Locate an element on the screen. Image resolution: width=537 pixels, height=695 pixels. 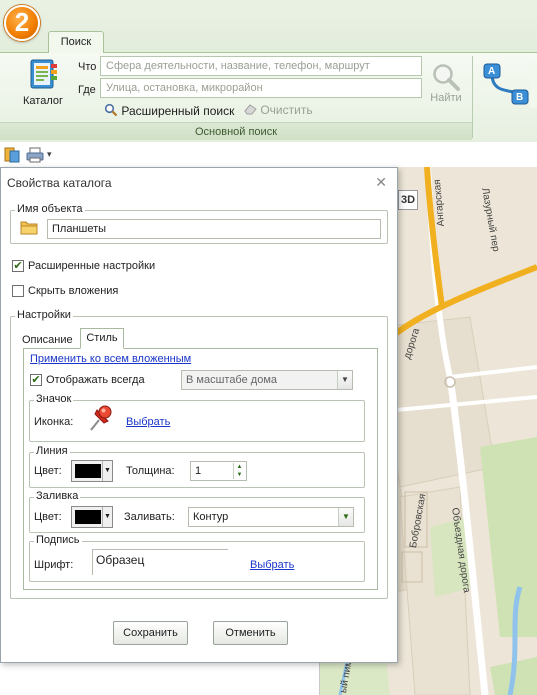
catalog-label: Каталог is located at coordinates (43, 101).